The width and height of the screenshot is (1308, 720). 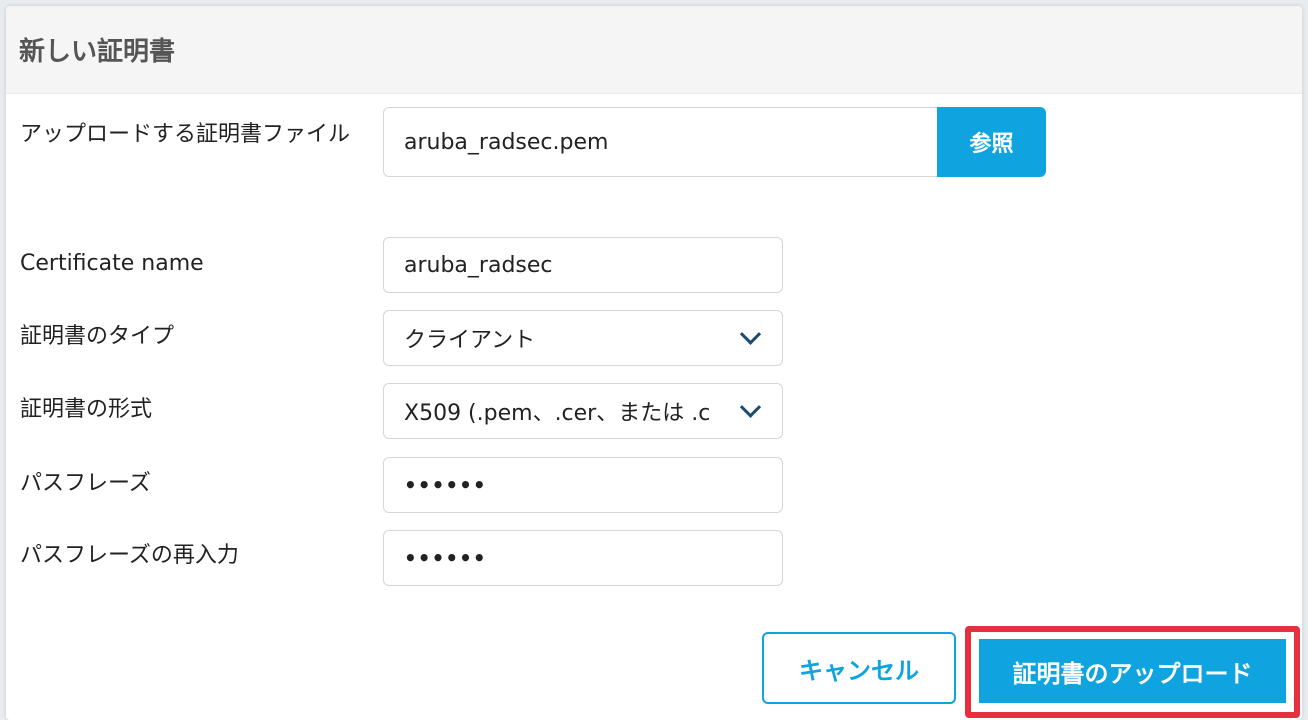 I want to click on certificate-format-select: X509 (.pem、.cer、または .c, so click(x=583, y=411).